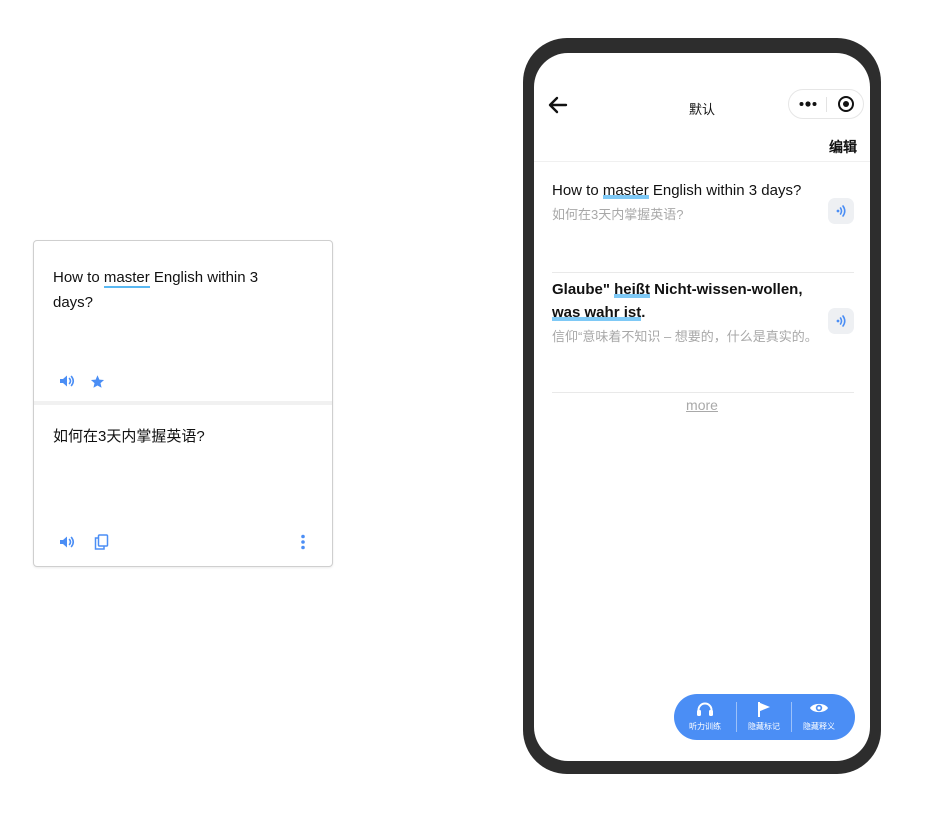  Describe the element at coordinates (764, 709) in the screenshot. I see `flag-icon` at that location.